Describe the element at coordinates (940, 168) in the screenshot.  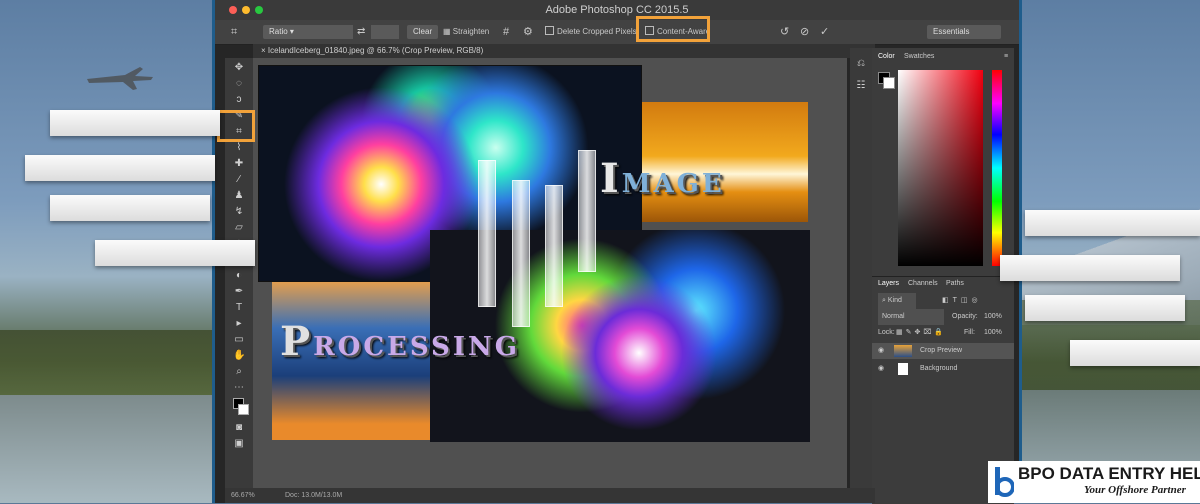
I see `color-picker-field` at that location.